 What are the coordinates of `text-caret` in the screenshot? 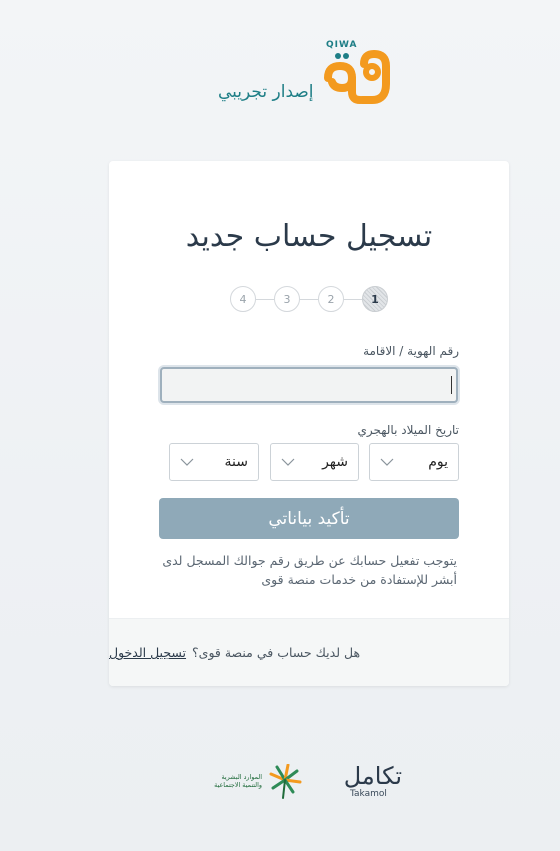 It's located at (451, 385).